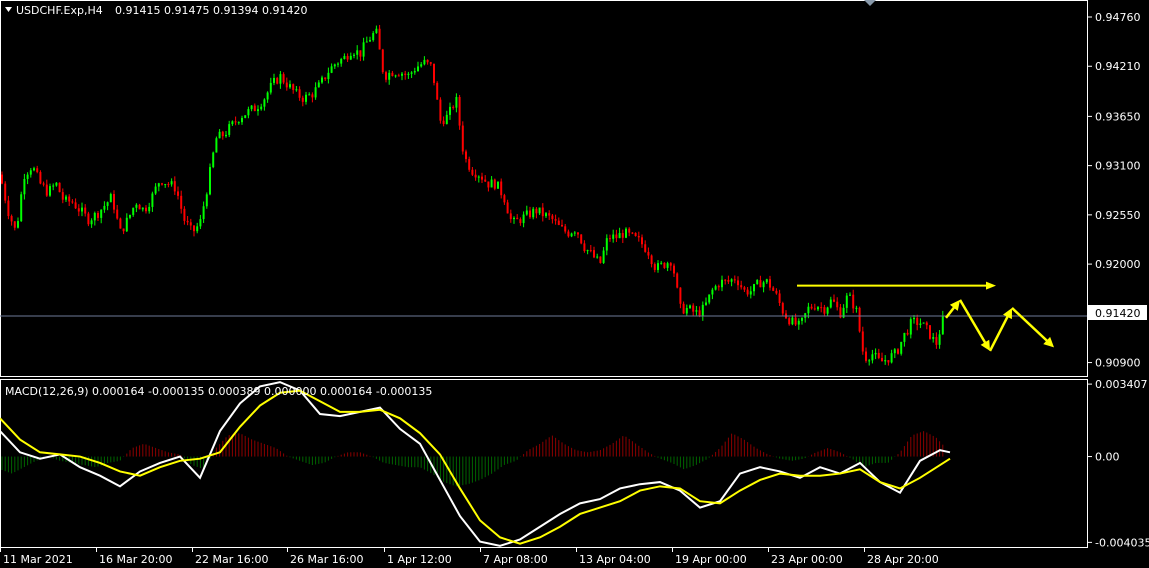  Describe the element at coordinates (999, 333) in the screenshot. I see `forecast-arrow-line` at that location.